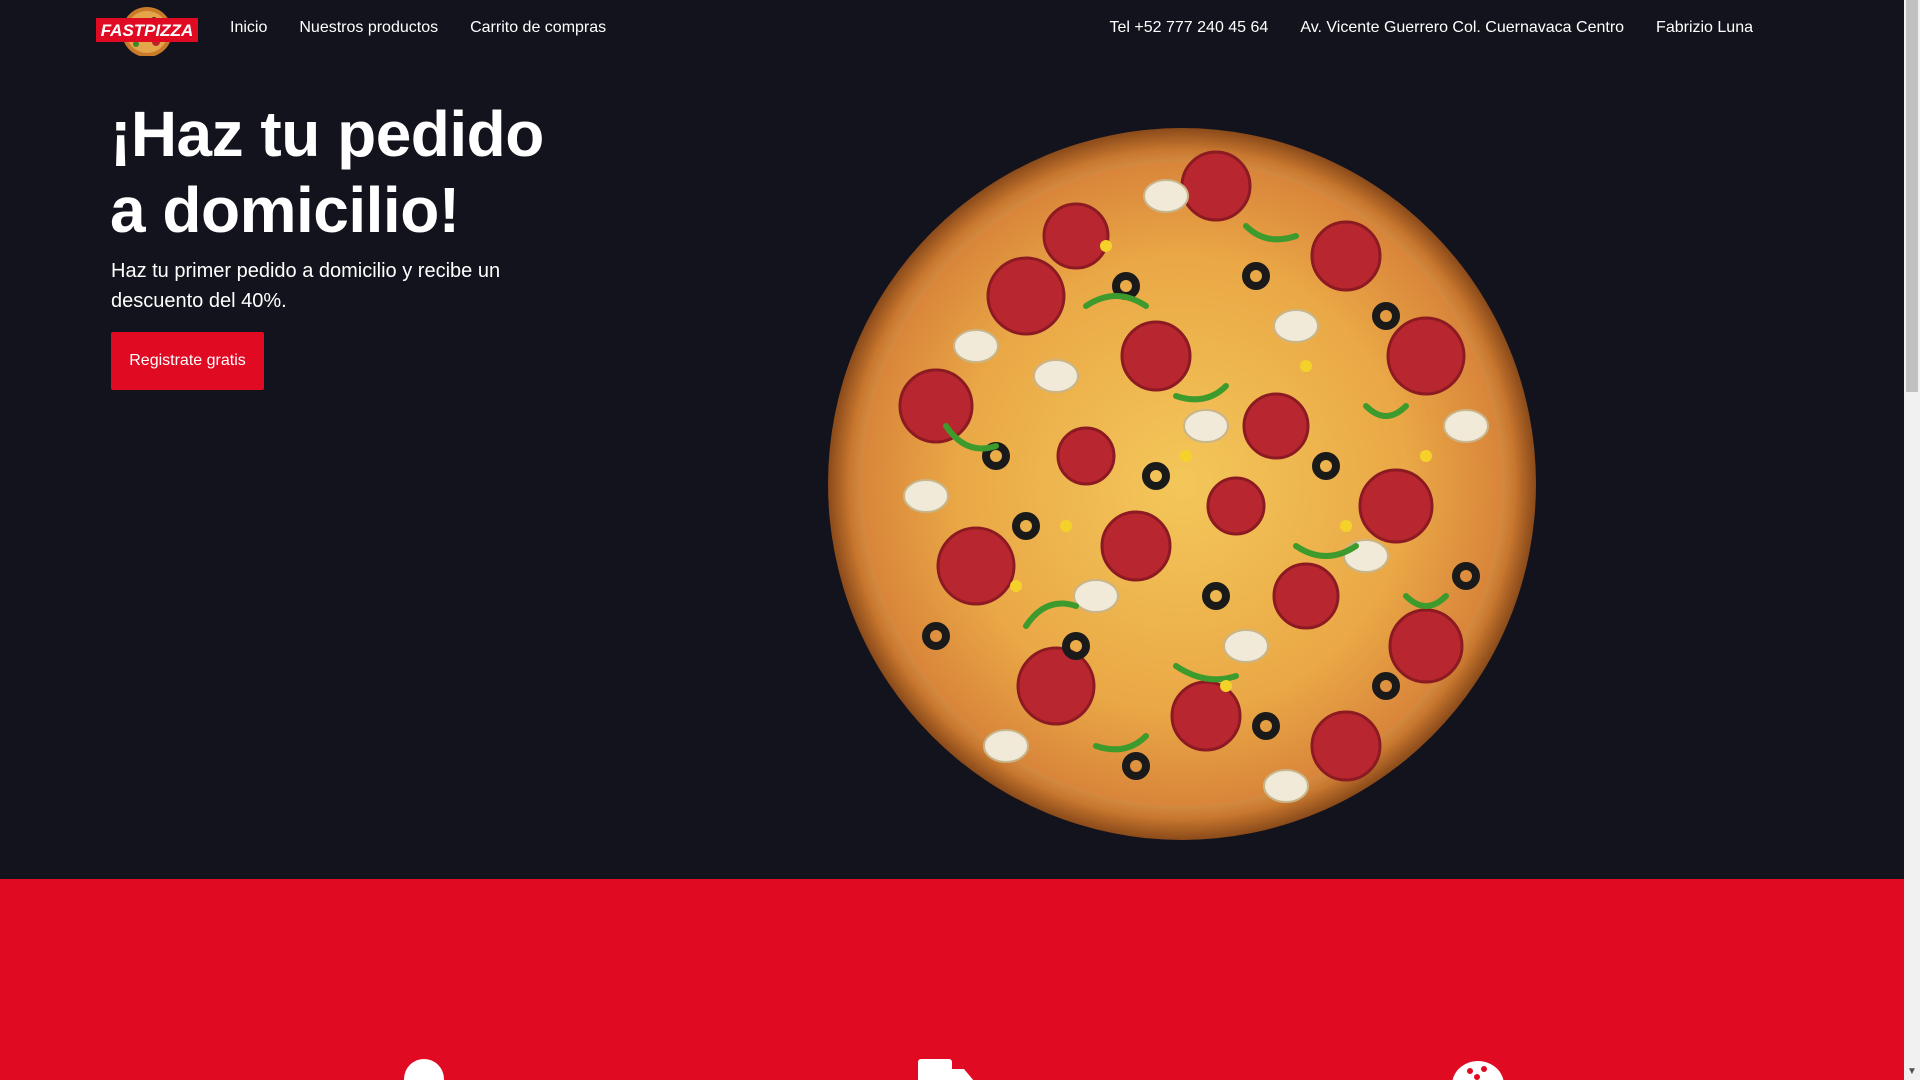 The height and width of the screenshot is (1080, 1920). What do you see at coordinates (1912, 196) in the screenshot?
I see `scrollbar-thumb` at bounding box center [1912, 196].